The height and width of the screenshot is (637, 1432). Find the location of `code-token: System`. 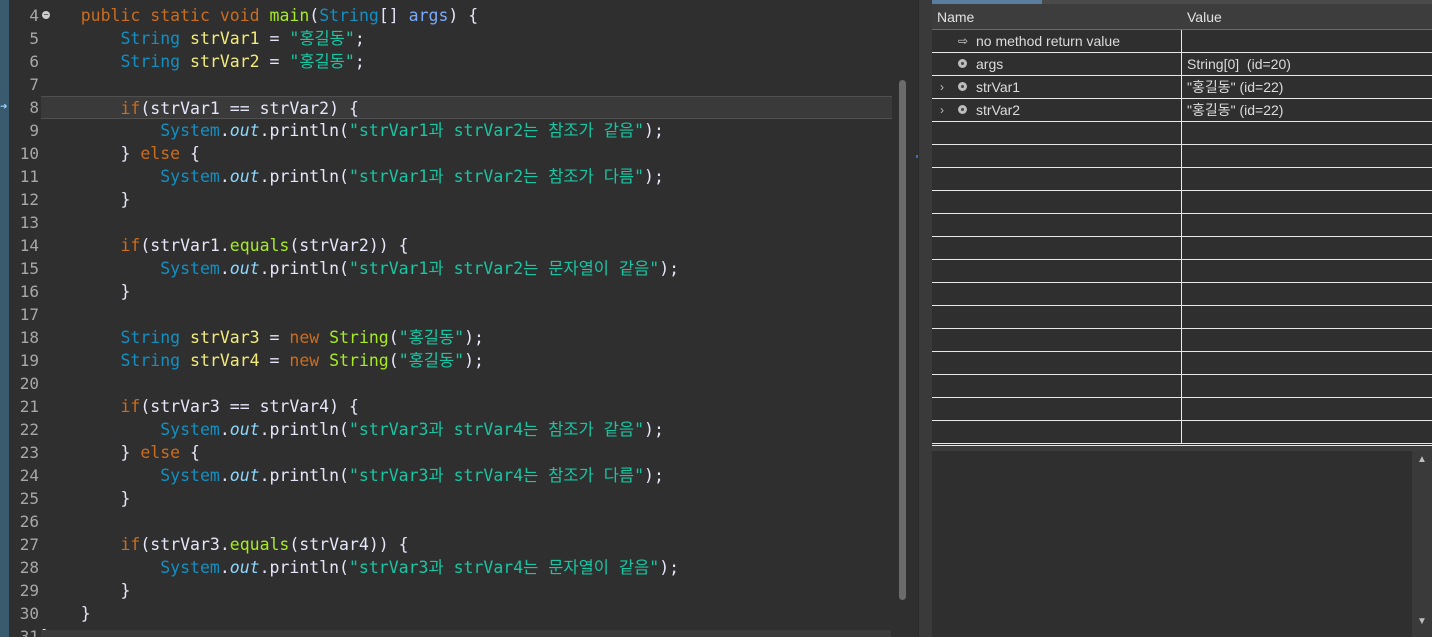

code-token: System is located at coordinates (190, 567).